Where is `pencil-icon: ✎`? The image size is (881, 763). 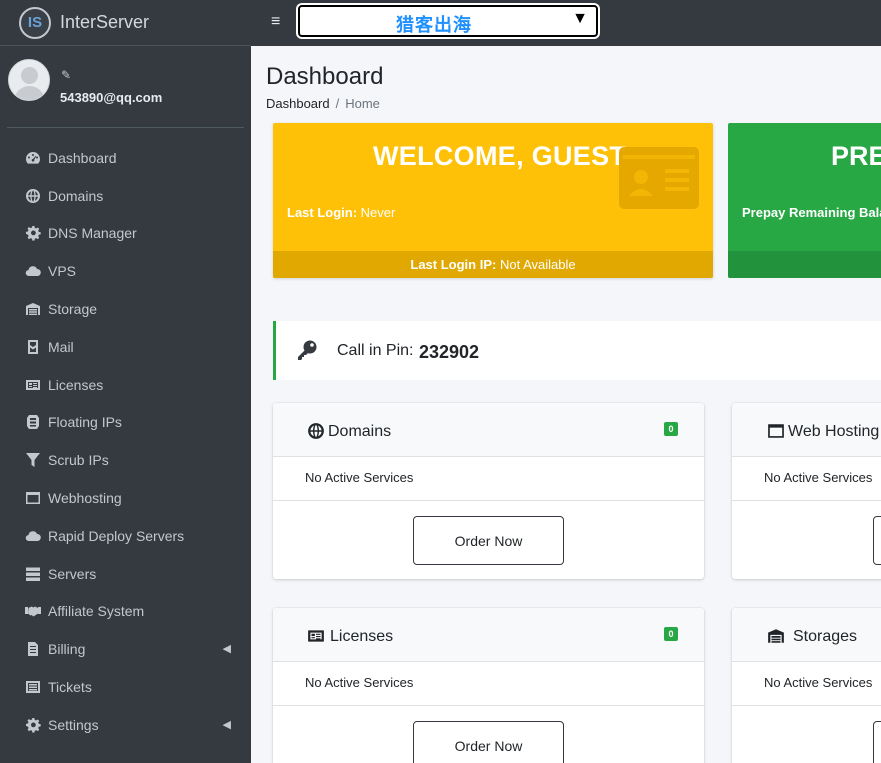 pencil-icon: ✎ is located at coordinates (66, 75).